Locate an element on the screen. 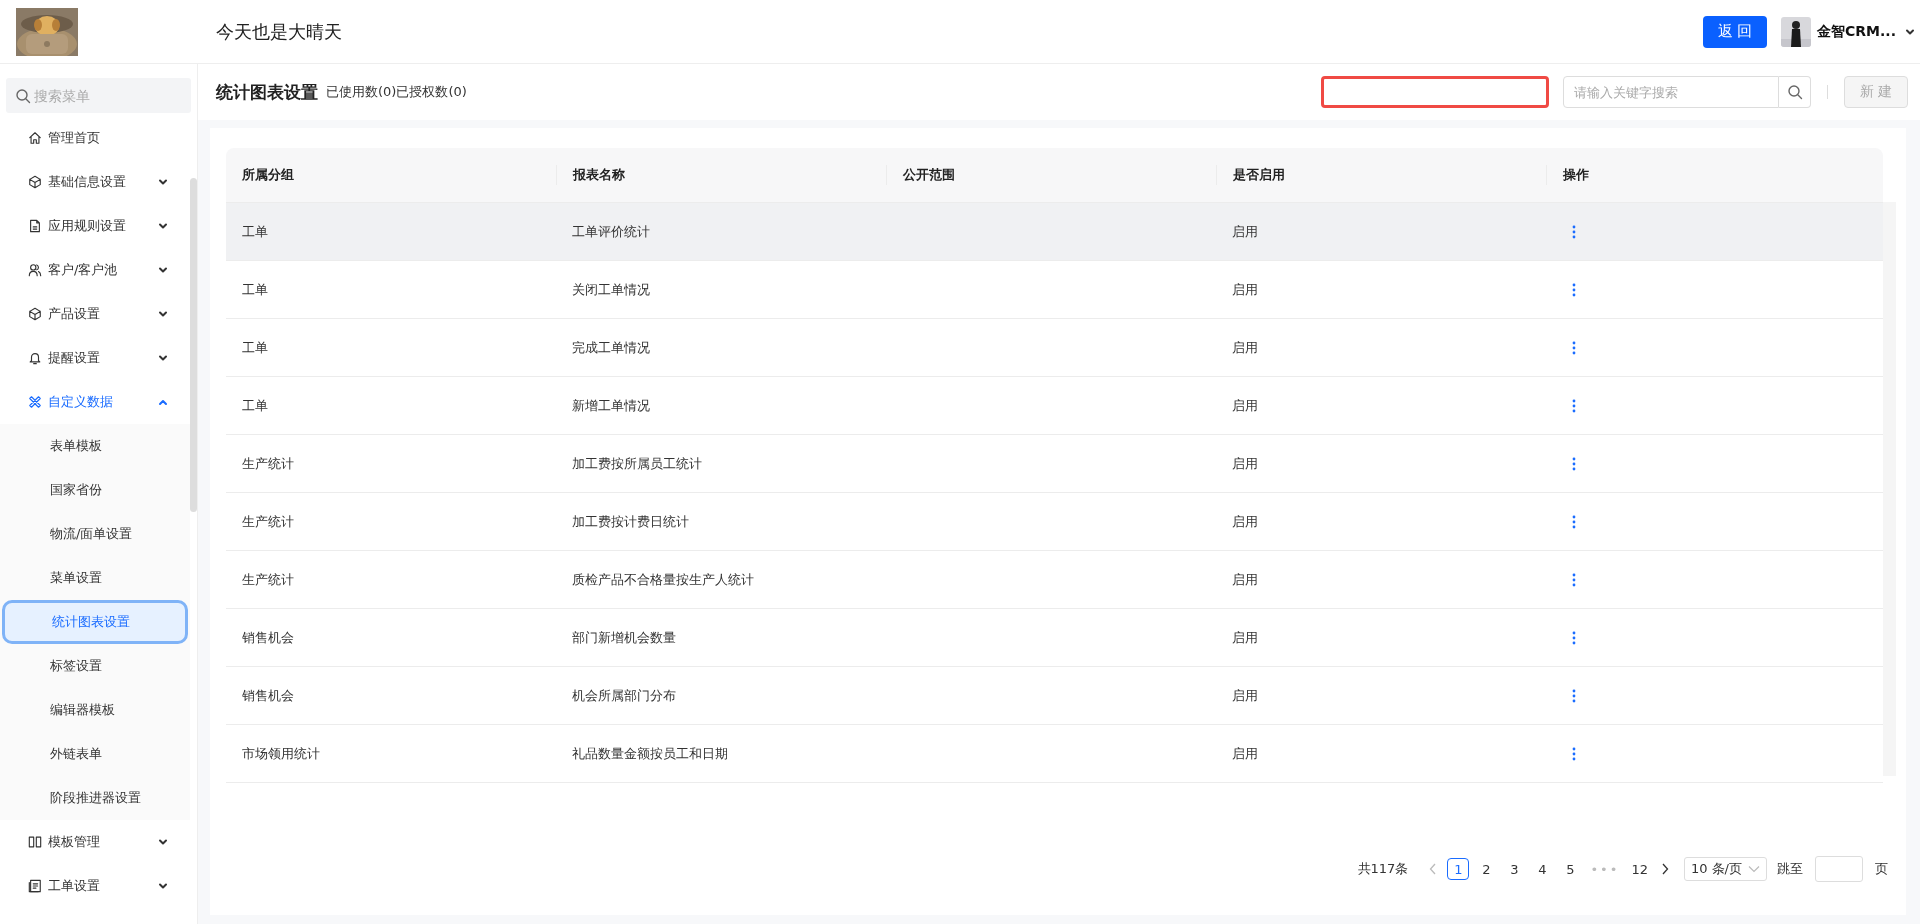 Image resolution: width=1920 pixels, height=924 pixels. keyword-search-field: 请输入关键字搜索 is located at coordinates (1671, 92).